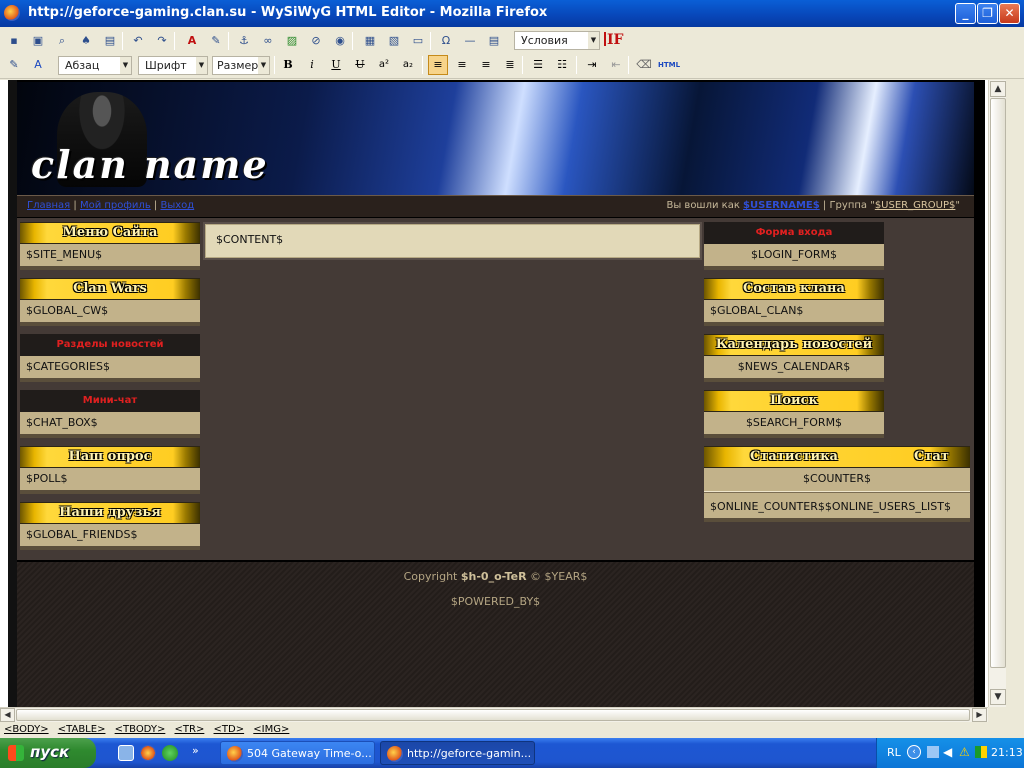  I want to click on conditions-select: Условия ▼, so click(557, 40).